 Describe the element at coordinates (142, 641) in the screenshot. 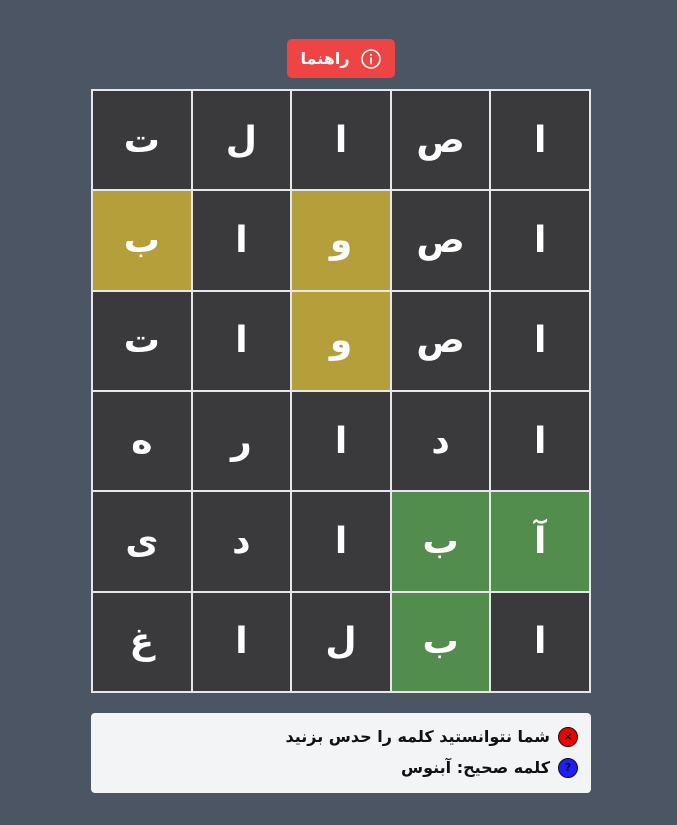

I see `grid-cell: غ` at that location.